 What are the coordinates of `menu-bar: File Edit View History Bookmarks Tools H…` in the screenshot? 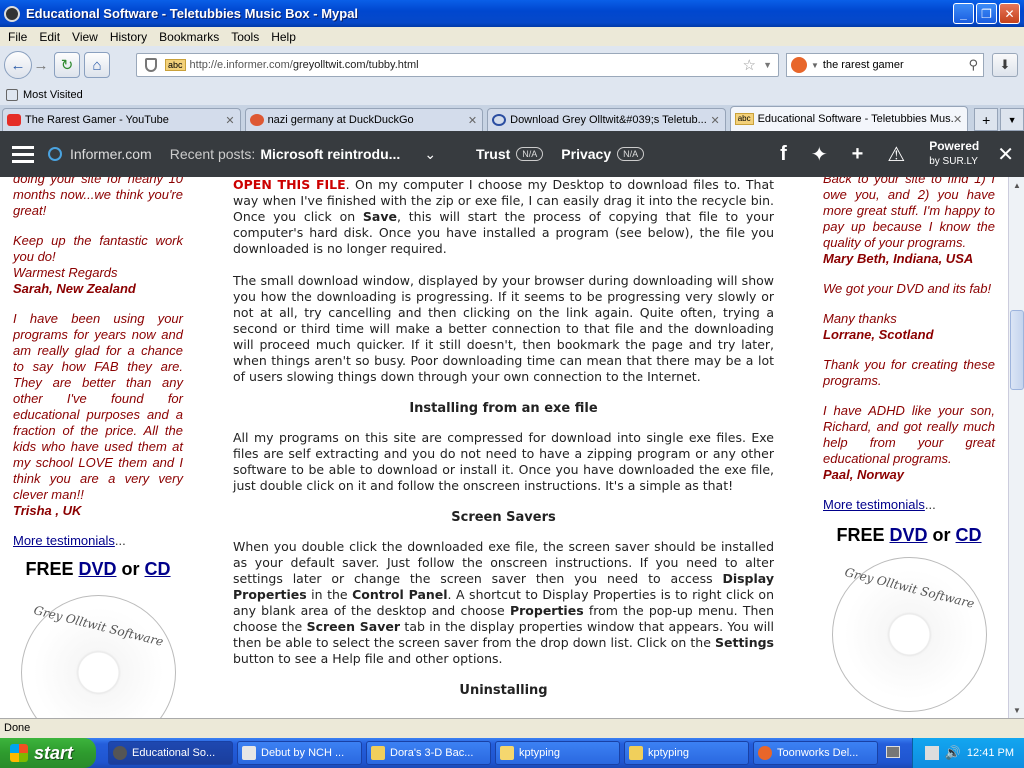 It's located at (512, 36).